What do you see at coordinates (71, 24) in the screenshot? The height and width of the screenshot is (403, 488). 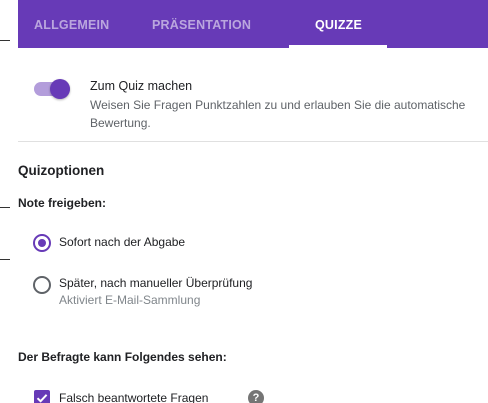 I see `tab-allgemein: ALLGEMEIN` at bounding box center [71, 24].